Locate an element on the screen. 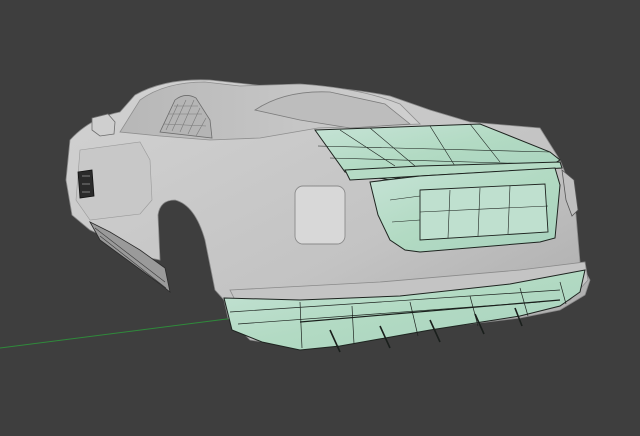  ground-axis-line is located at coordinates (125, 332).